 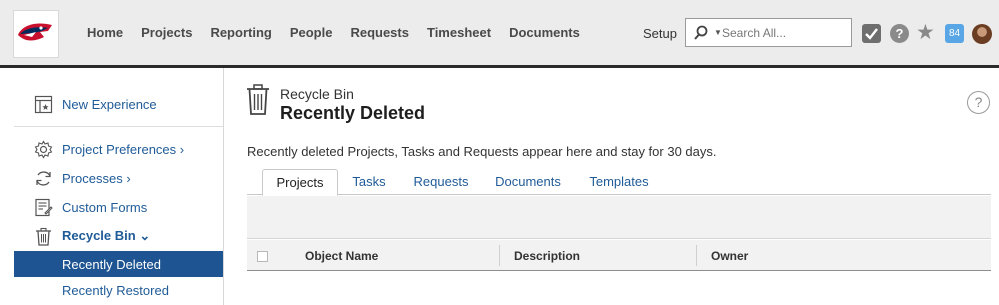 I want to click on search-input, so click(x=784, y=33).